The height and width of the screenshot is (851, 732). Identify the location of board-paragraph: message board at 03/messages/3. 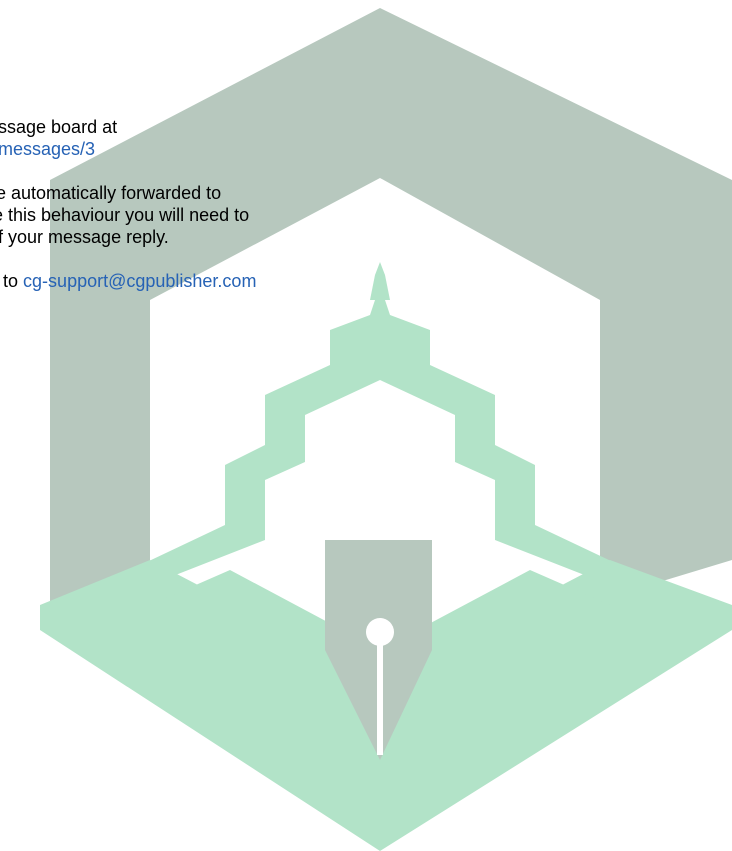
(226, 138).